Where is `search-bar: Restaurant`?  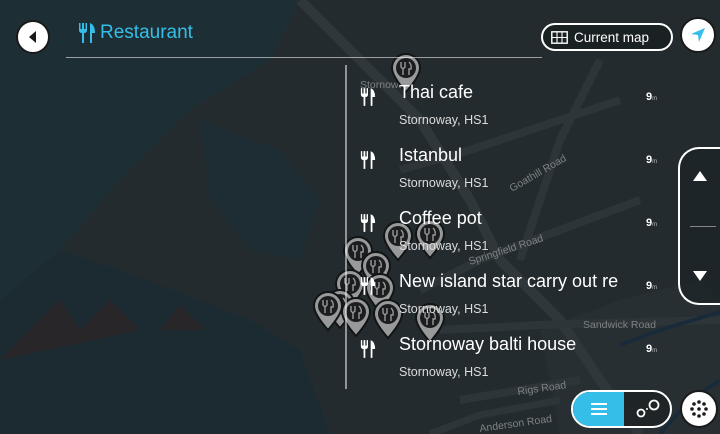 search-bar: Restaurant is located at coordinates (304, 36).